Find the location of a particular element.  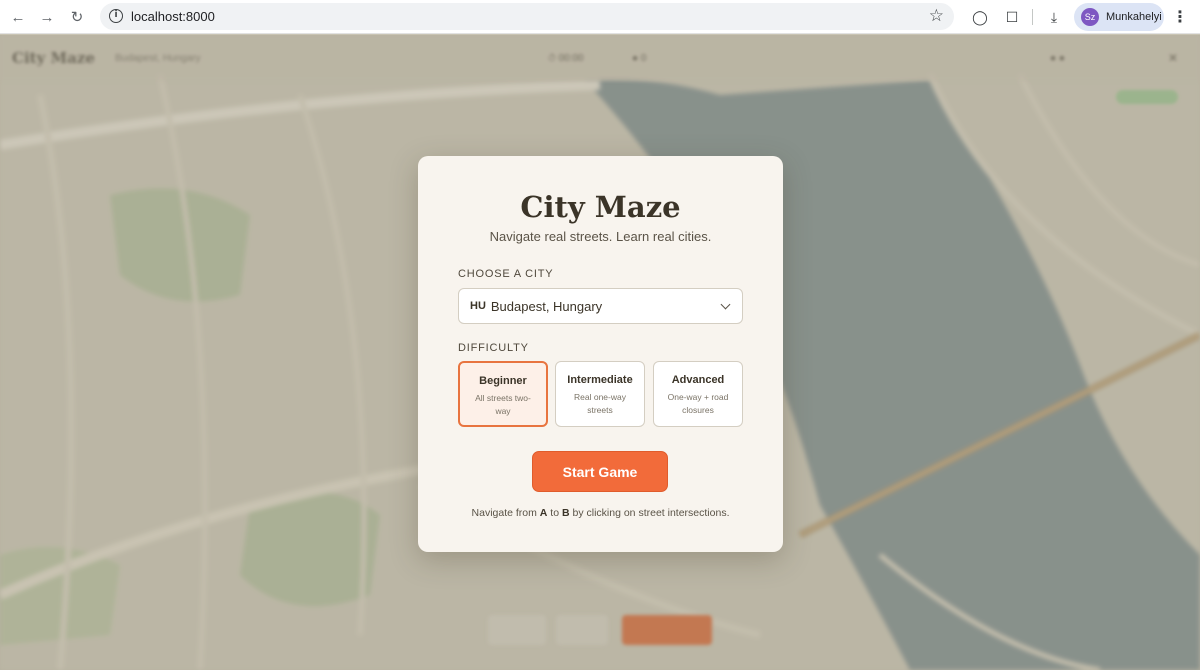

city-select: HU Budapest, Hungary is located at coordinates (600, 306).